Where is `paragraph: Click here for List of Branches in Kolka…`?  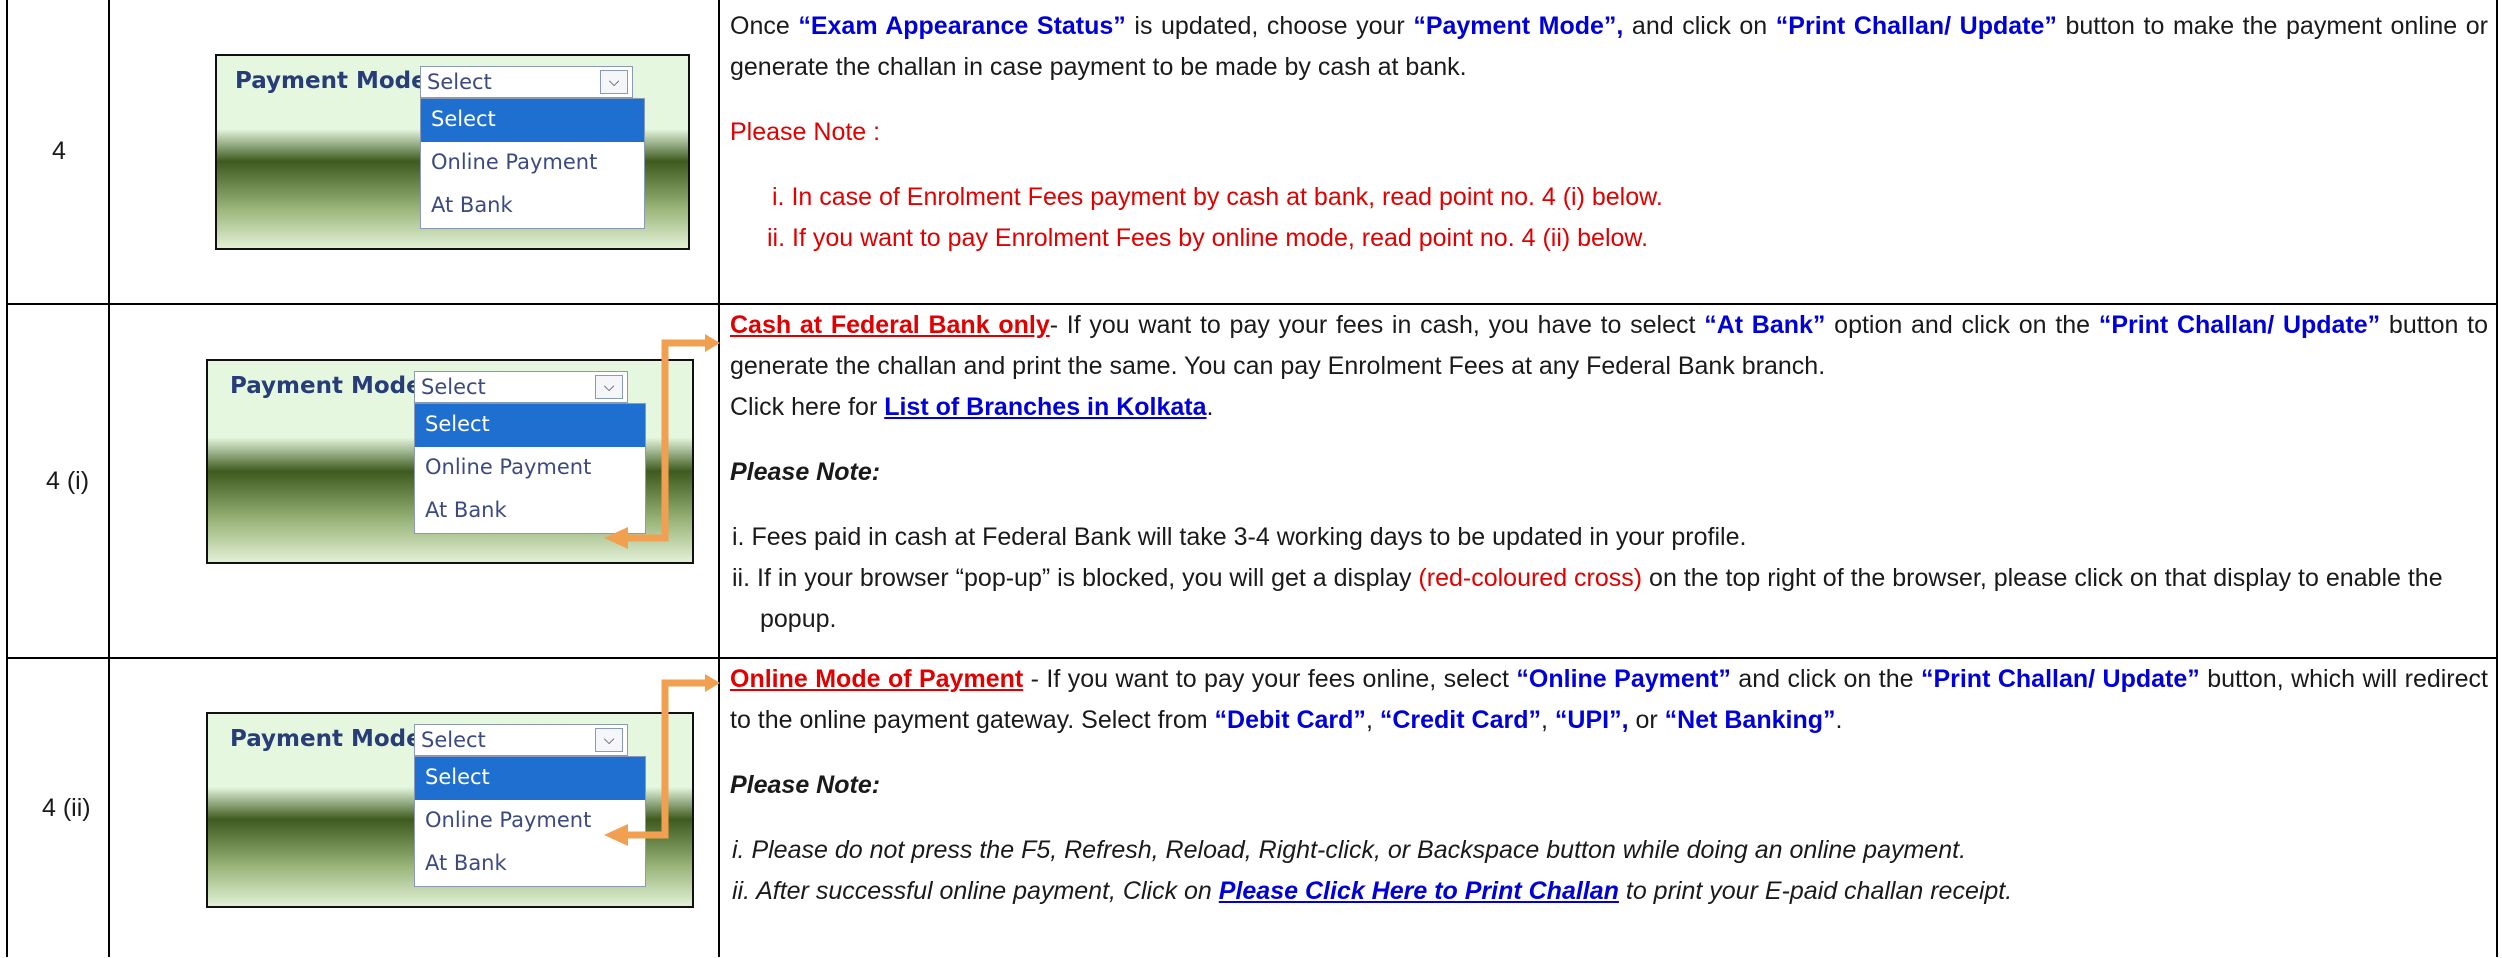 paragraph: Click here for List of Branches in Kolka… is located at coordinates (972, 407).